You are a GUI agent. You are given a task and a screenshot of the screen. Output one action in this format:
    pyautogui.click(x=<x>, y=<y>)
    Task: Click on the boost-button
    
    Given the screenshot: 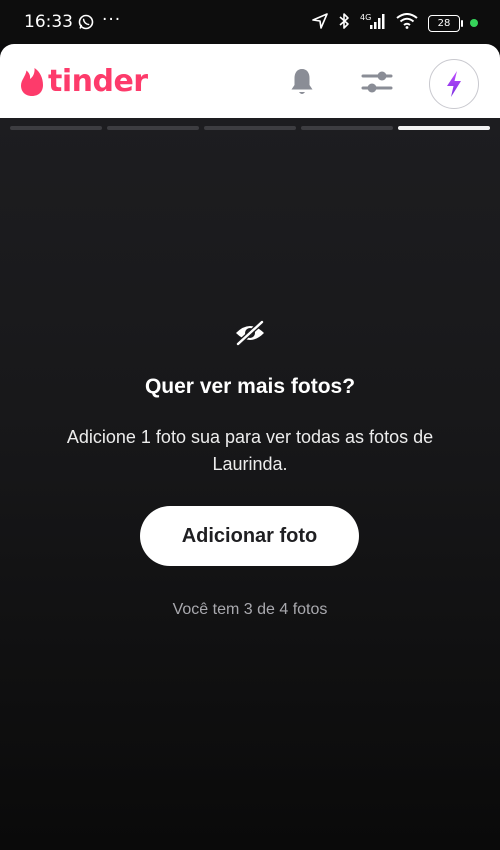 What is the action you would take?
    pyautogui.click(x=454, y=84)
    